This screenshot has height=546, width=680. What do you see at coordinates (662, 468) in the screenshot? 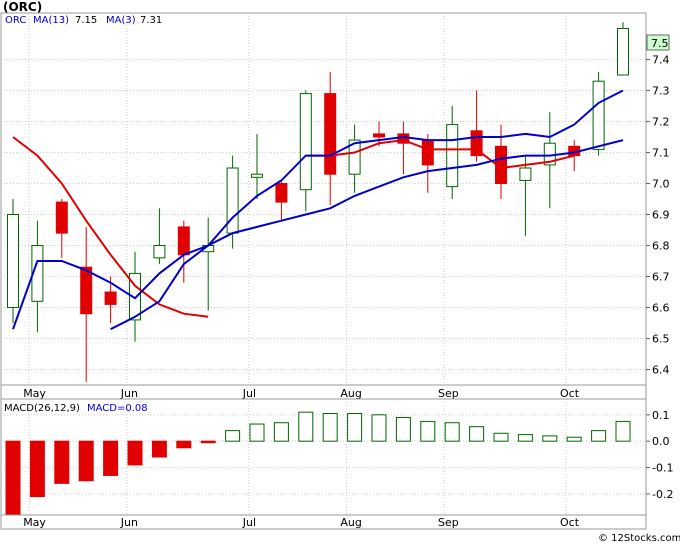
I see `macd-ytick-label: -0.1` at bounding box center [662, 468].